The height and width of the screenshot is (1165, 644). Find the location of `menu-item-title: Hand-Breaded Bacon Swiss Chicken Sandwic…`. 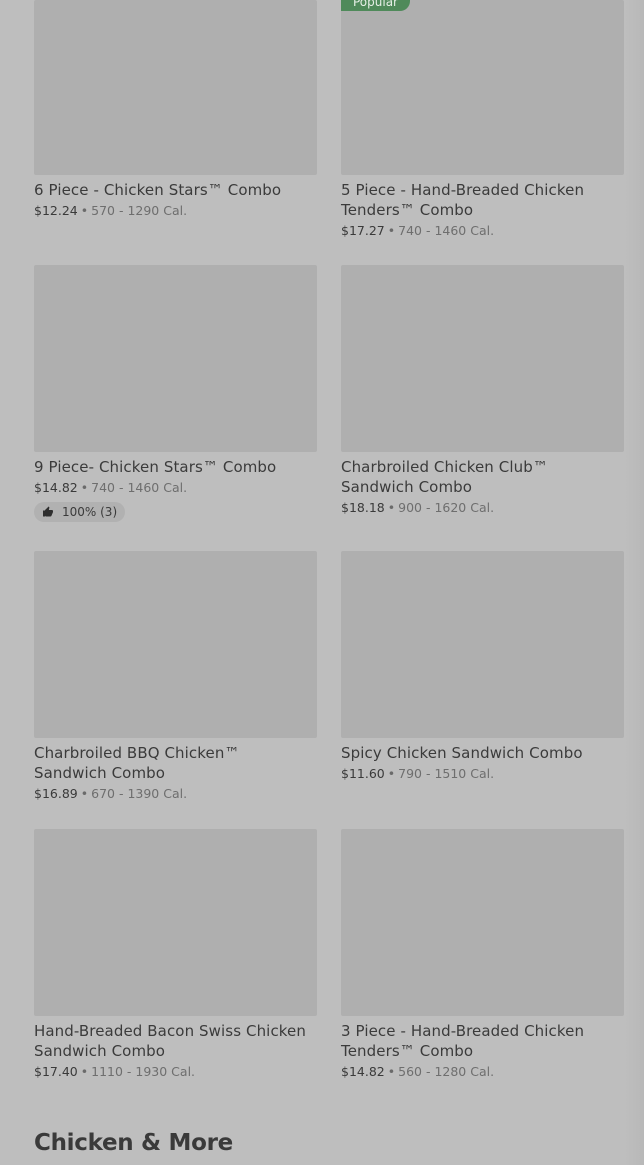

menu-item-title: Hand-Breaded Bacon Swiss Chicken Sandwic… is located at coordinates (175, 1041).